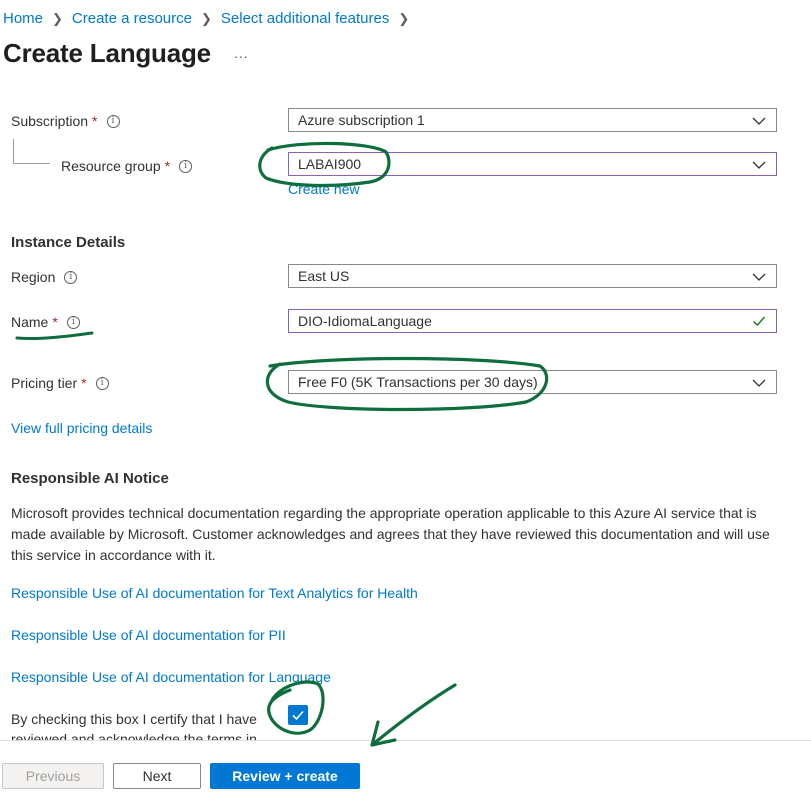 The height and width of the screenshot is (799, 811). I want to click on checkmark-valid-icon, so click(759, 321).